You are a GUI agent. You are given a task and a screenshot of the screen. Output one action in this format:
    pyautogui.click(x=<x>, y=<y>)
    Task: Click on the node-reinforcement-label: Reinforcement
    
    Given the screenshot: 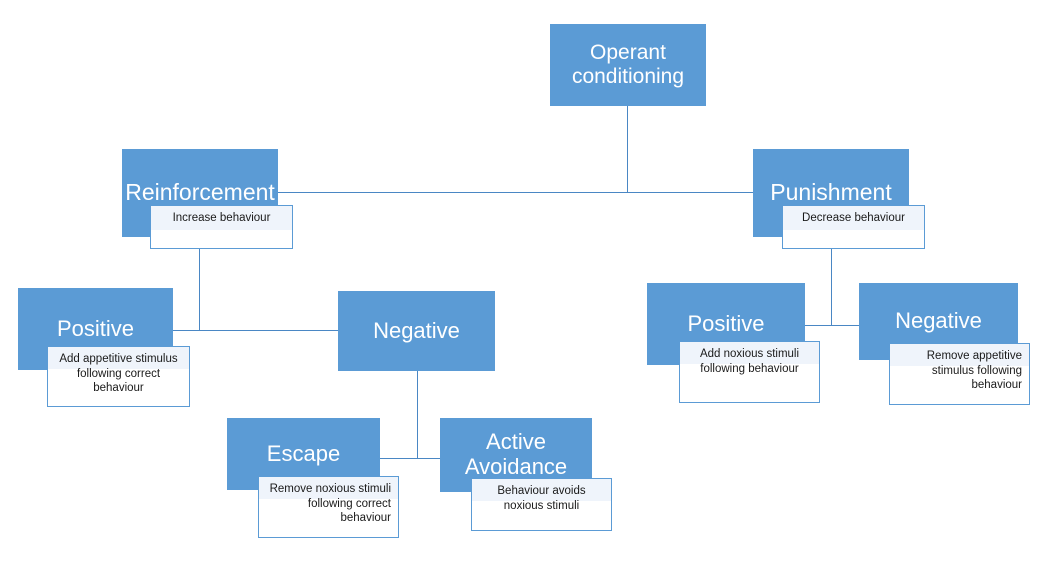 What is the action you would take?
    pyautogui.click(x=200, y=192)
    